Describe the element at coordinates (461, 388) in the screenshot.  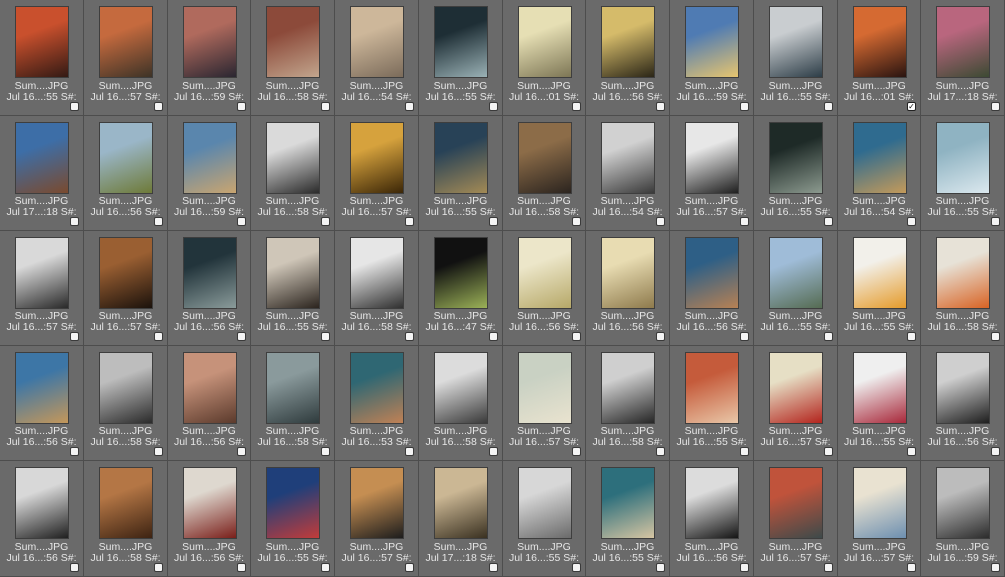
I see `photo-palm-woman-icon` at that location.